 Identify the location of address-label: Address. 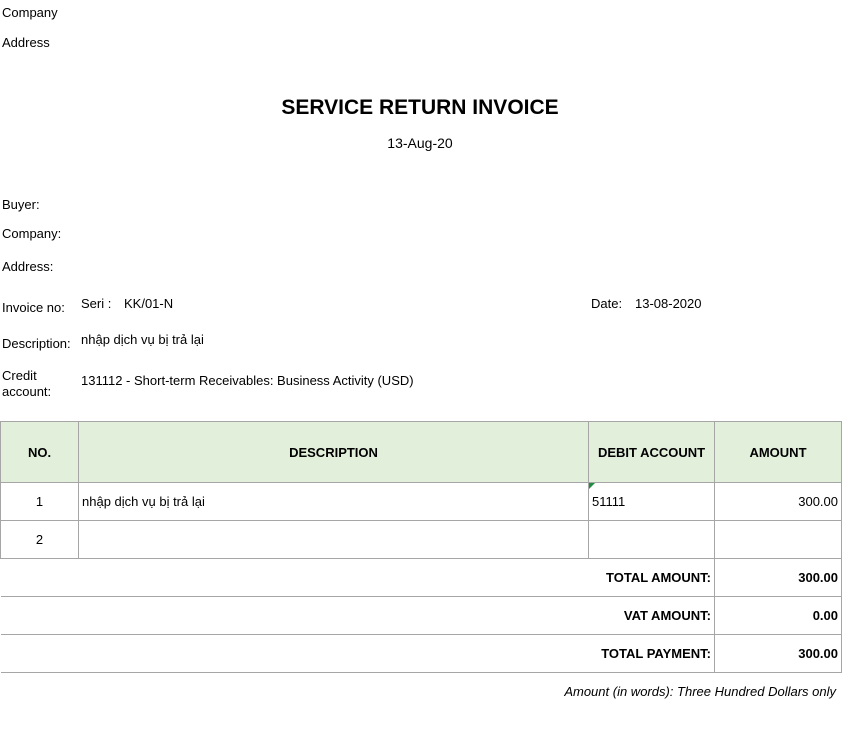
(26, 42).